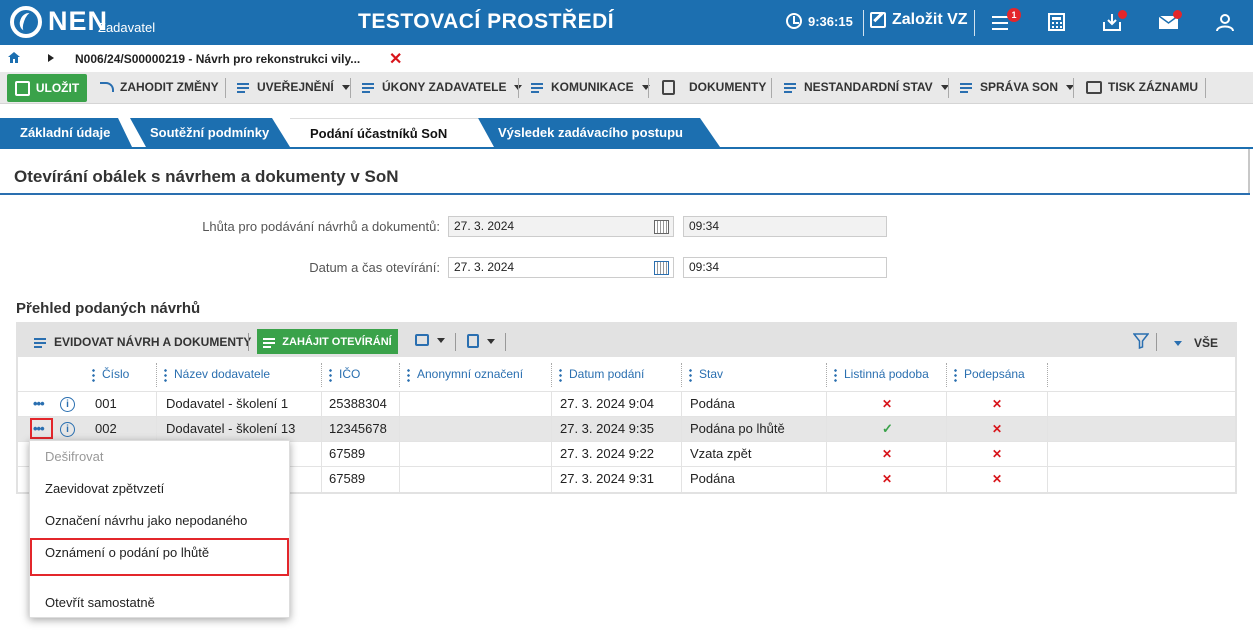 Image resolution: width=1253 pixels, height=641 pixels. Describe the element at coordinates (590, 87) in the screenshot. I see `communication-menu-button: KOMUNIKACE` at that location.